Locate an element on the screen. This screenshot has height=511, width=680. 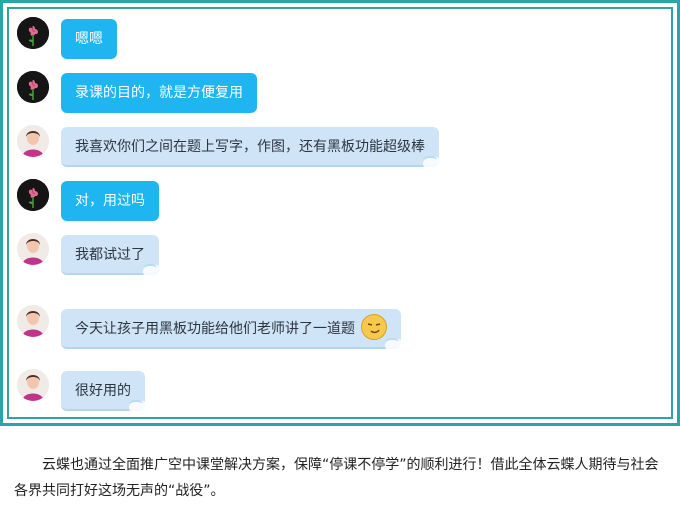
message-text: 很好用的 is located at coordinates (103, 391).